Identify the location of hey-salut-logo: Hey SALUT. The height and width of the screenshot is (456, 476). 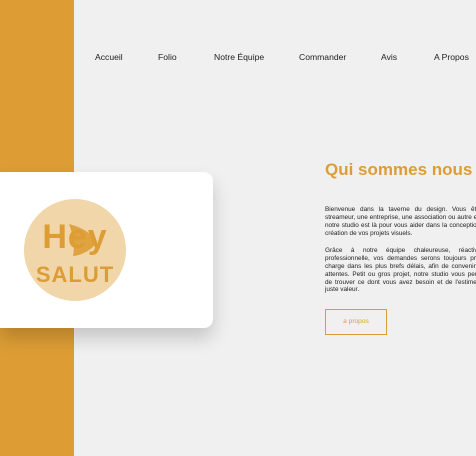
(75, 250).